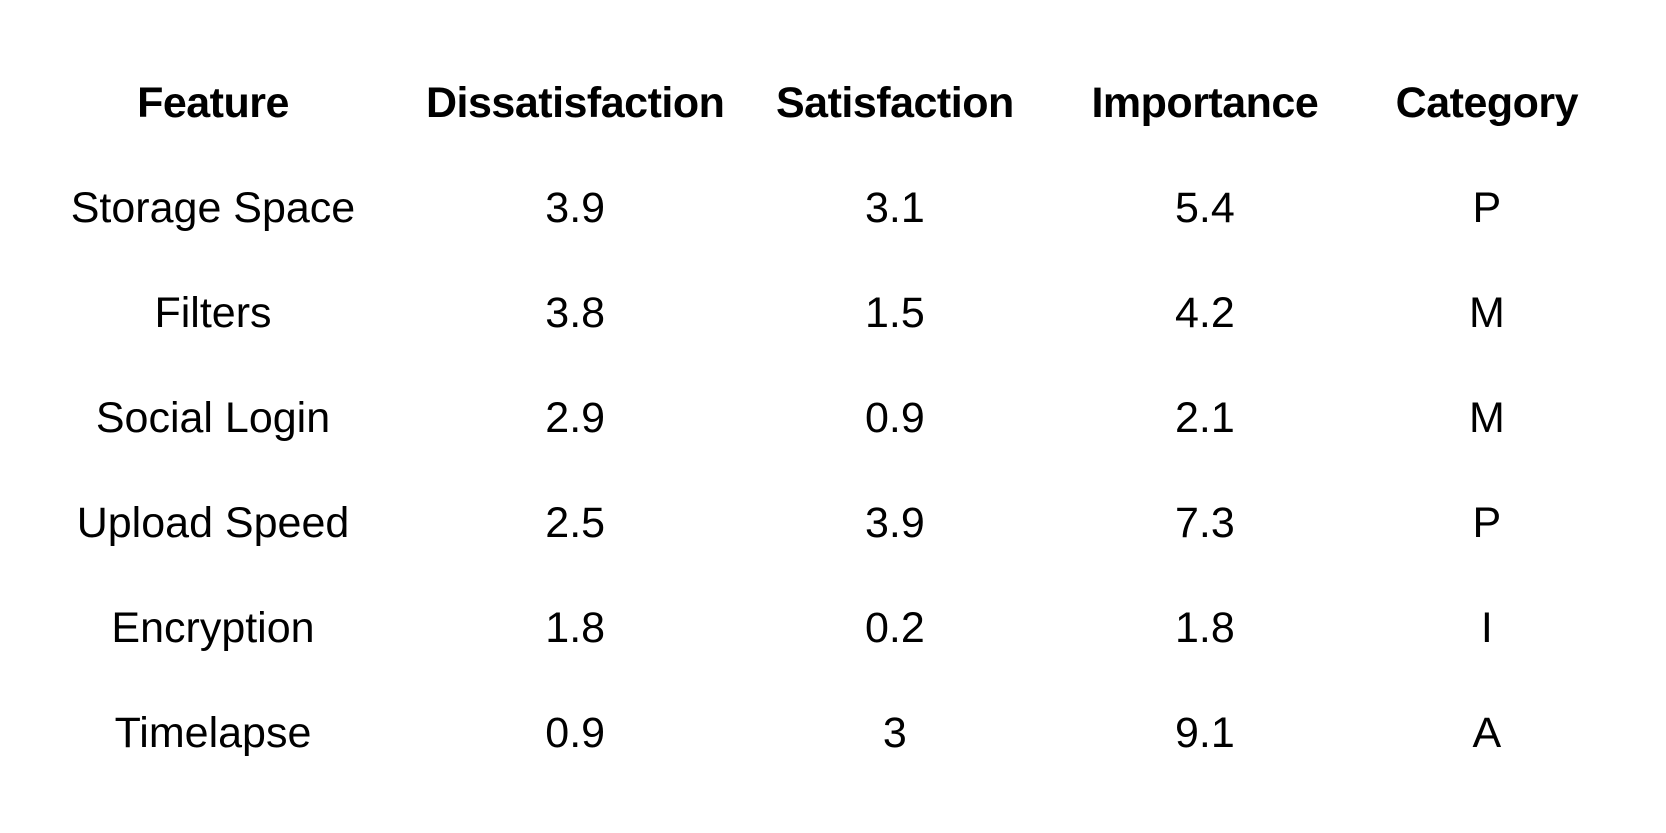 This screenshot has height=833, width=1666. I want to click on table-cell: Upload Speed, so click(213, 523).